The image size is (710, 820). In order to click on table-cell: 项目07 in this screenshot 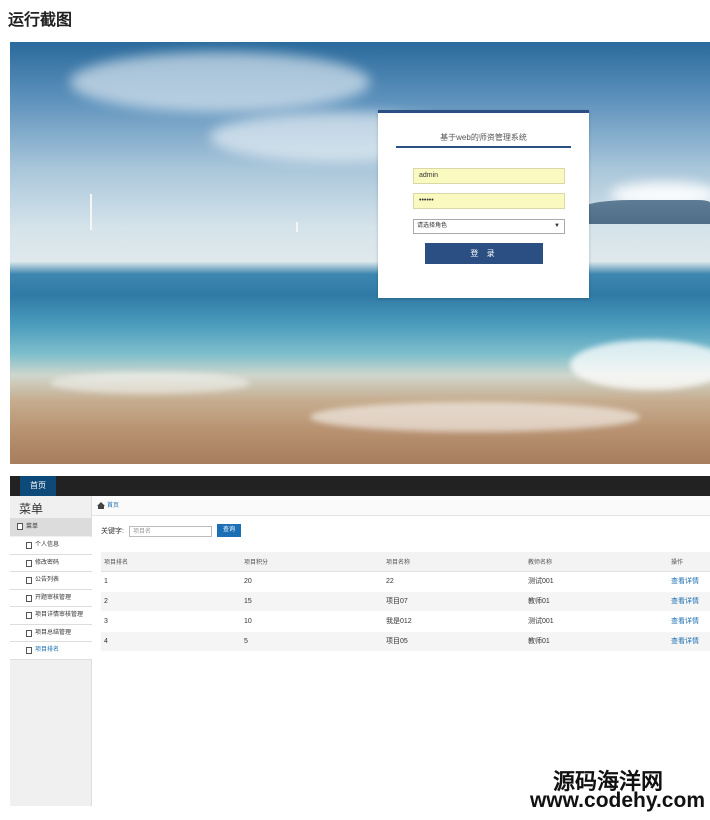, I will do `click(454, 601)`.